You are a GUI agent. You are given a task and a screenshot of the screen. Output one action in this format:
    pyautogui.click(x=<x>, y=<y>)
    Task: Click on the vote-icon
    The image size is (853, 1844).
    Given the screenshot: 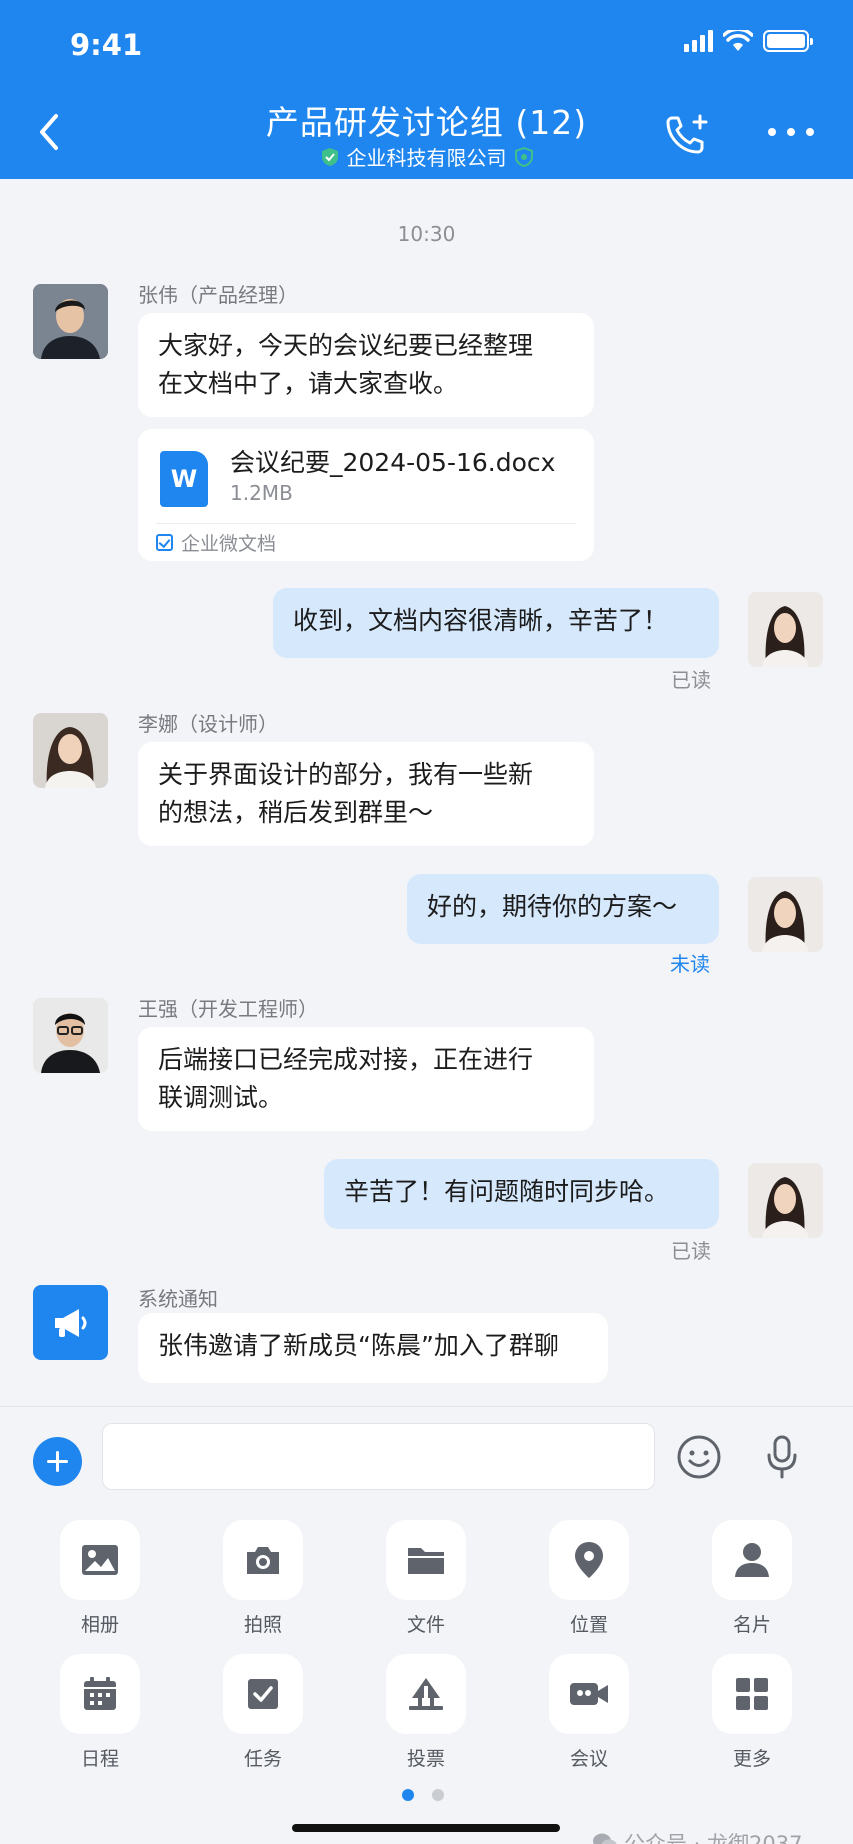 What is the action you would take?
    pyautogui.click(x=426, y=1694)
    